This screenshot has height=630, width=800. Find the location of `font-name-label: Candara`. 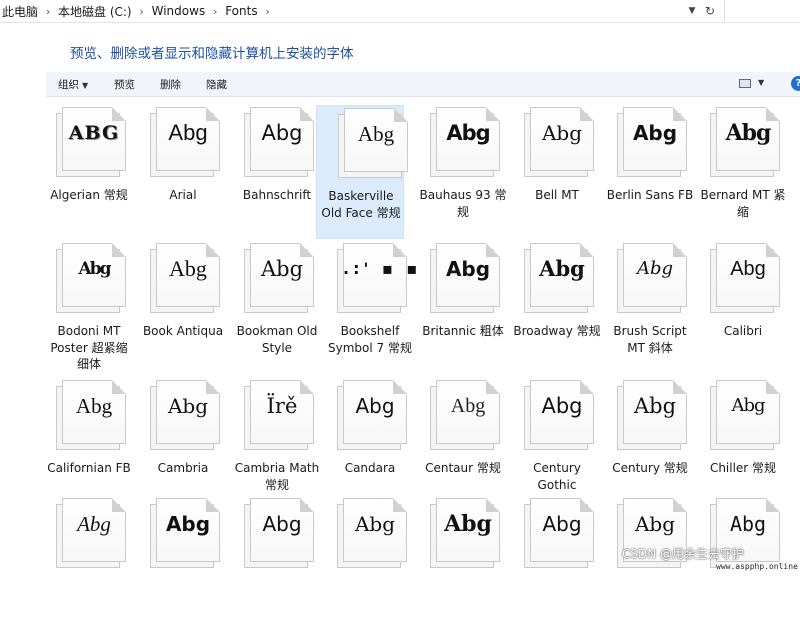

font-name-label: Candara is located at coordinates (370, 468).